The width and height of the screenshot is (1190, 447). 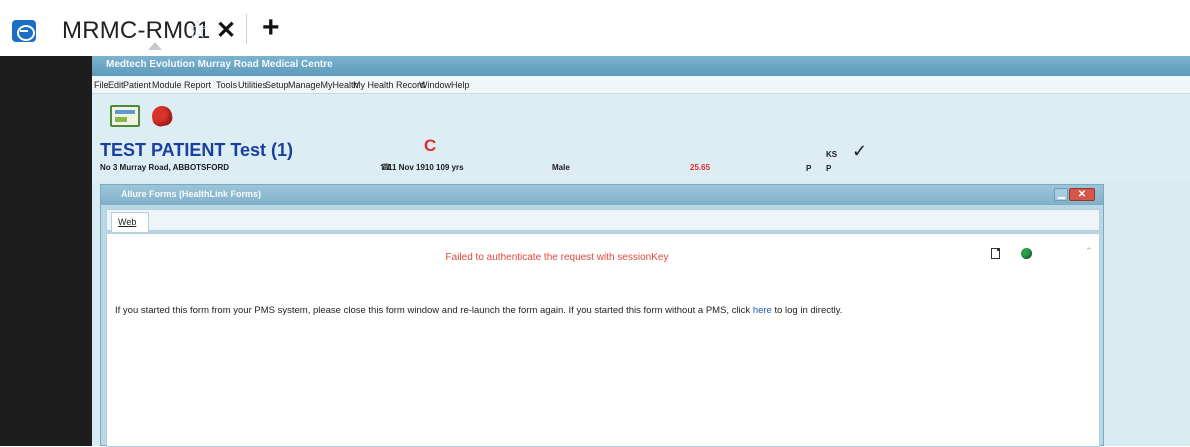 I want to click on calendar-icon, so click(x=125, y=116).